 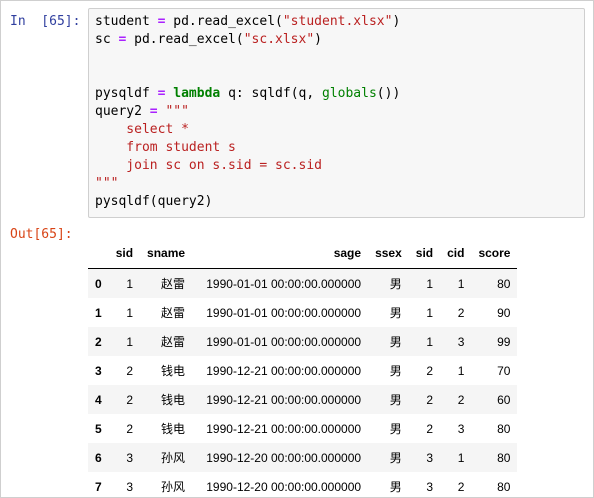 What do you see at coordinates (337, 21) in the screenshot?
I see `code-token: "student.xlsx"` at bounding box center [337, 21].